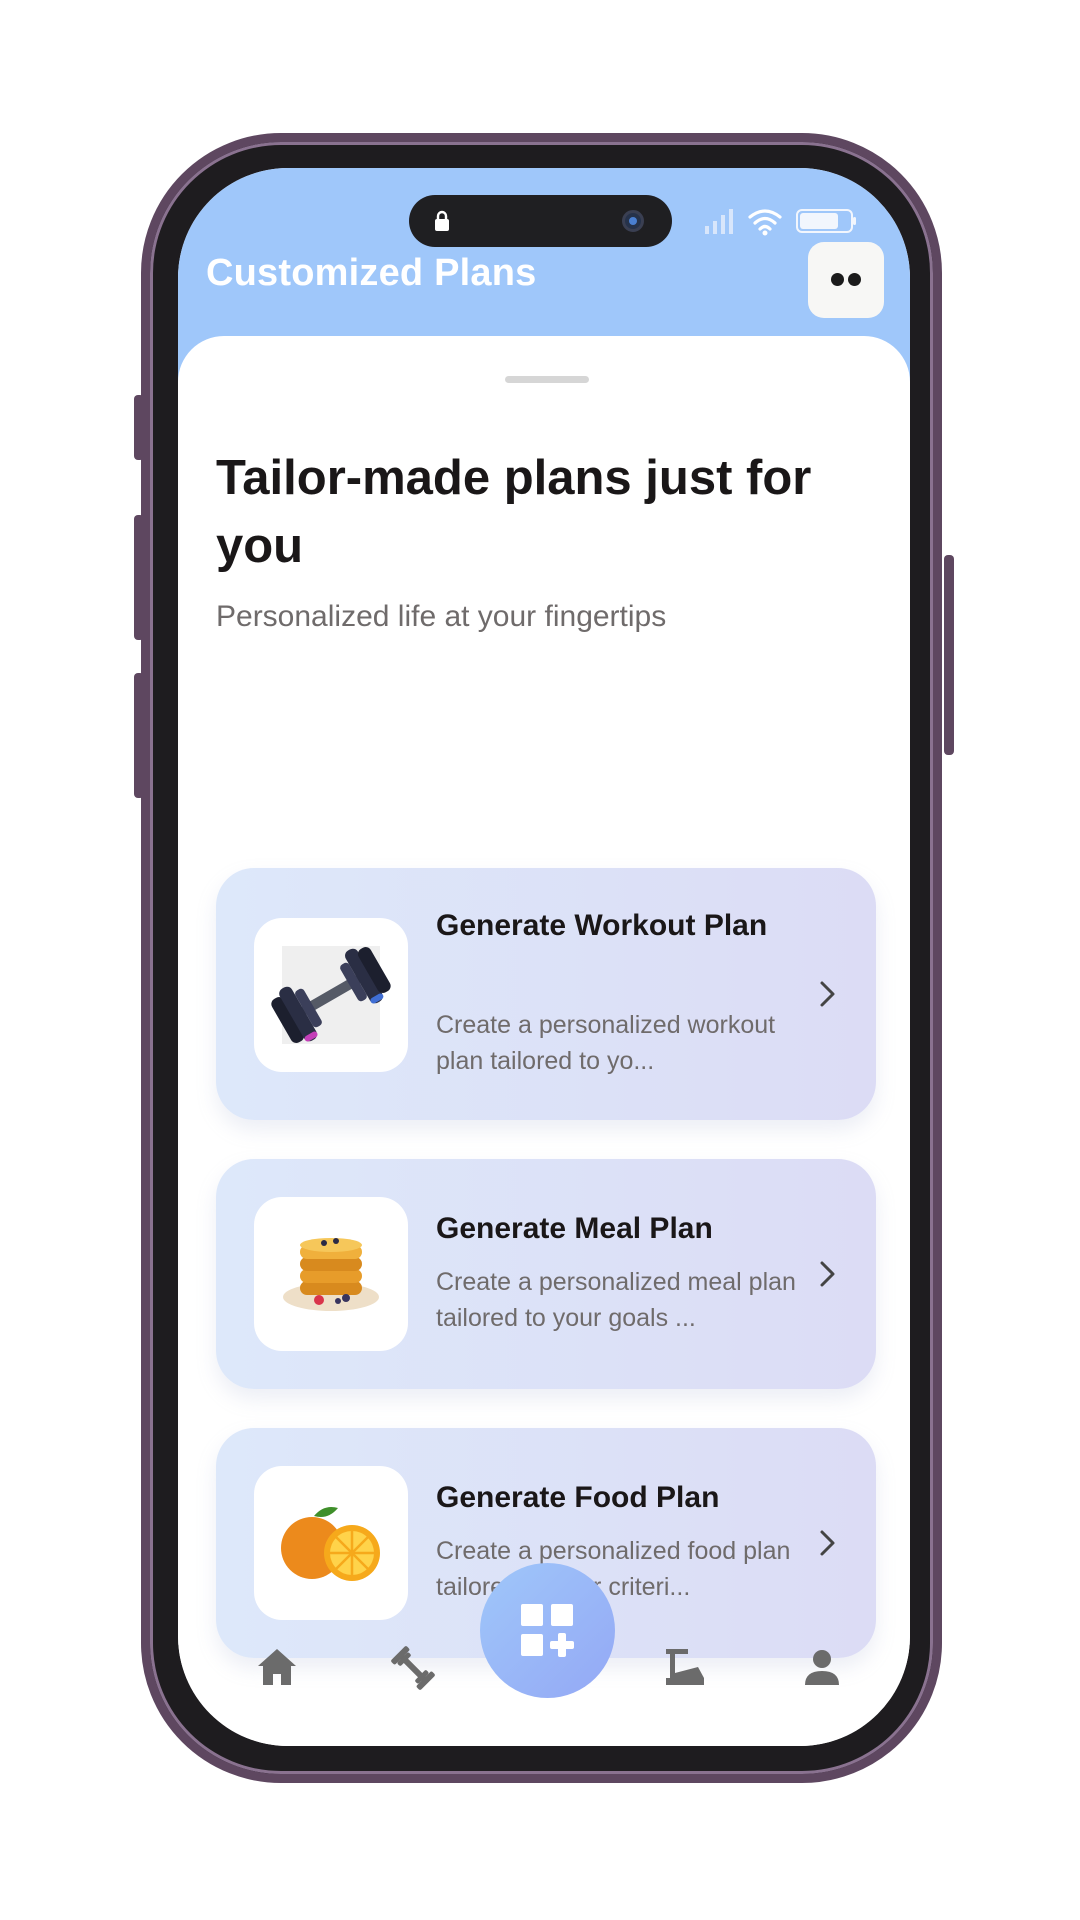 The image size is (1080, 1920). I want to click on drag-handle, so click(547, 379).